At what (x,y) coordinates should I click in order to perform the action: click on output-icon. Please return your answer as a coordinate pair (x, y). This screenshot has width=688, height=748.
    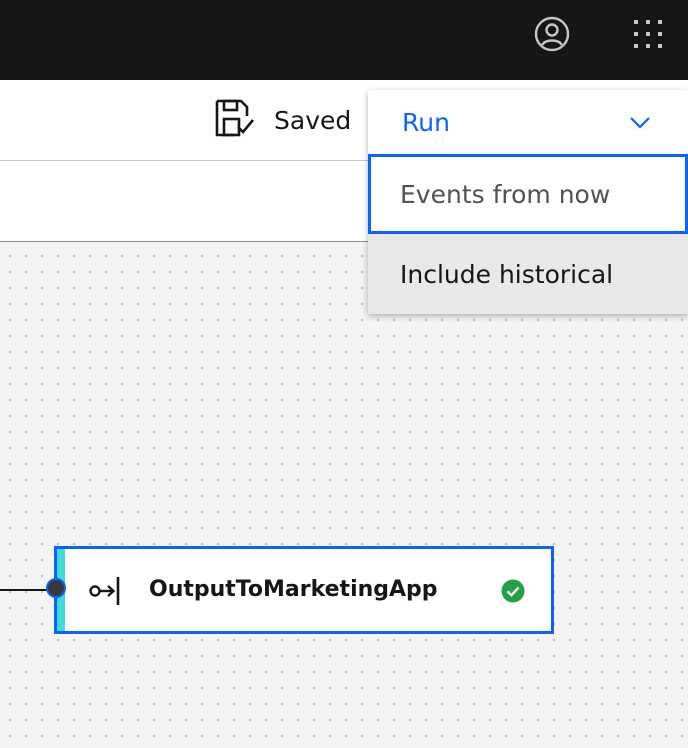
    Looking at the image, I should click on (107, 591).